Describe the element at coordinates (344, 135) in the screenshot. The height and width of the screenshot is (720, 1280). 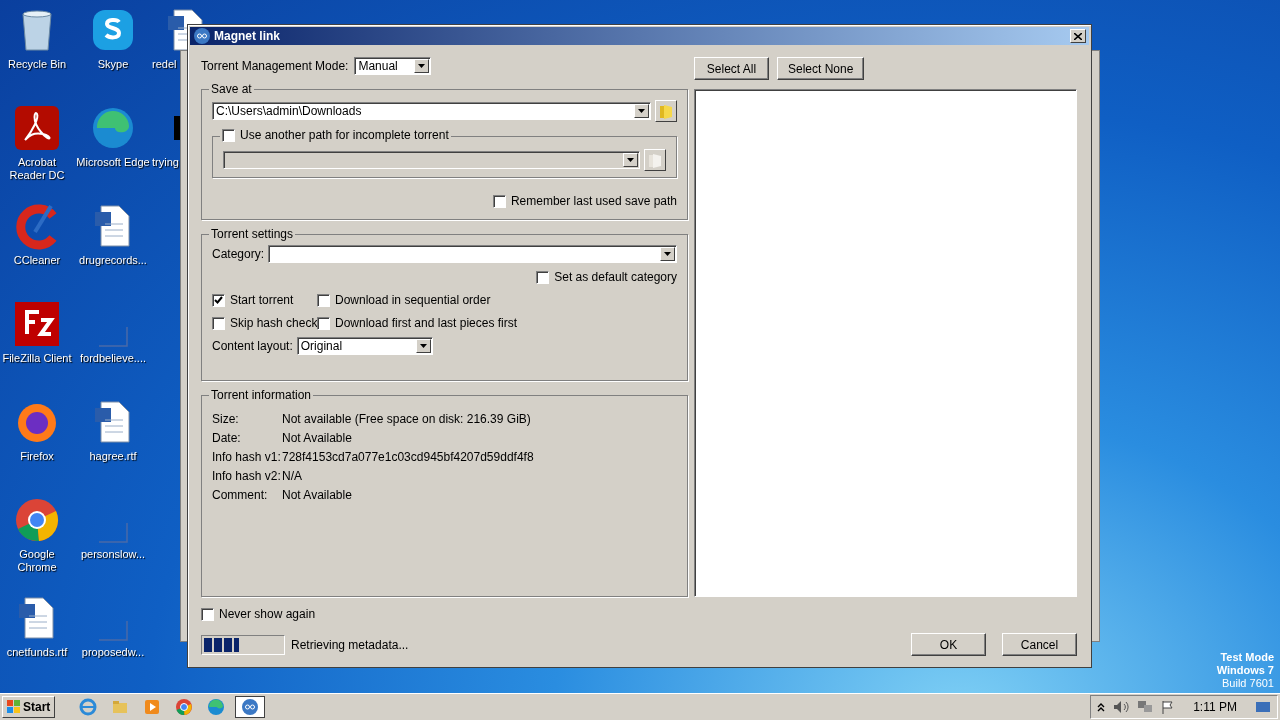
I see `checkbox-label: Use another path for incomplete torrent` at that location.